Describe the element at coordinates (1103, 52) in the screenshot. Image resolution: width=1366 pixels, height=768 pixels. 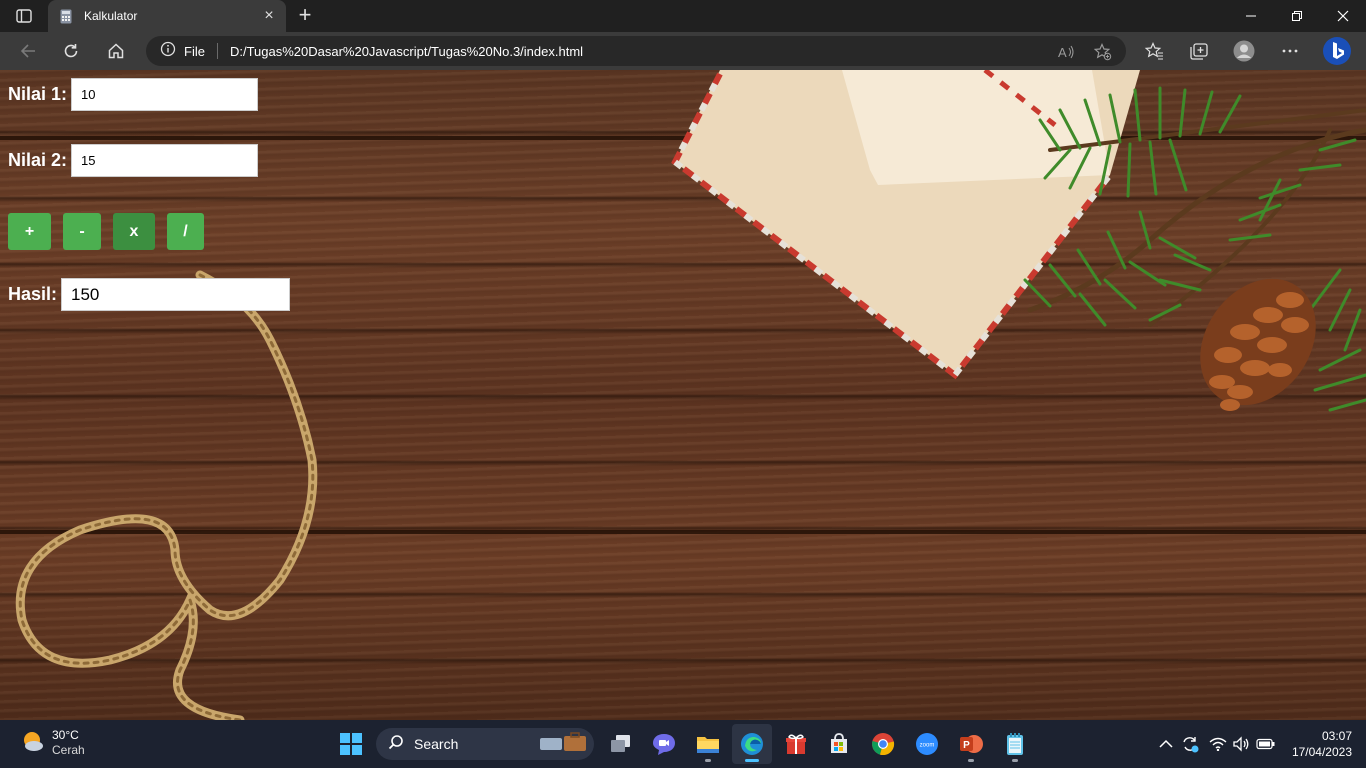
I see `add-favorite-icon` at that location.